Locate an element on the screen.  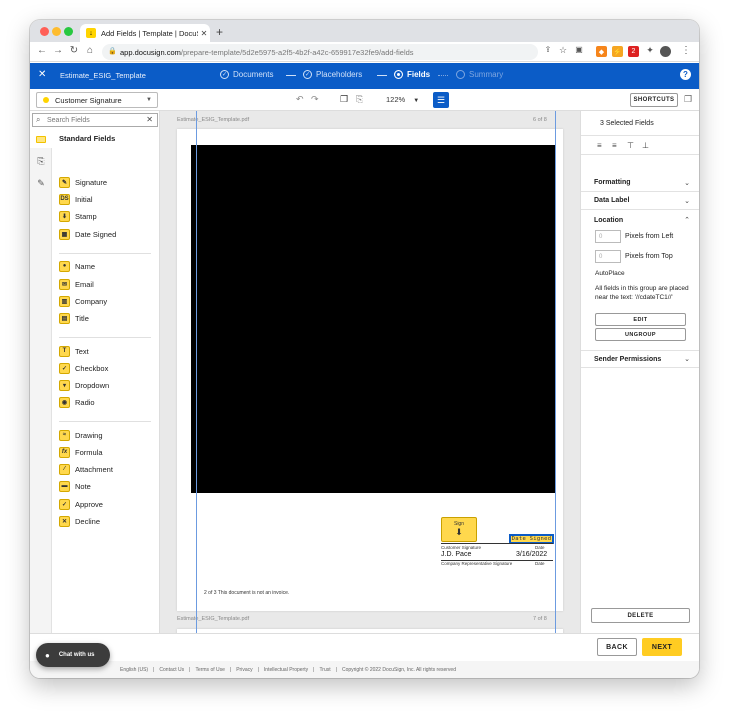
field-label: Formula is located at coordinates (89, 452).